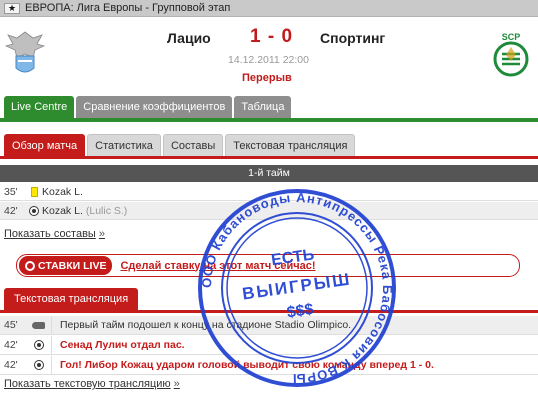 This screenshot has width=538, height=401. I want to click on competition-bar: ★ ЕВРОПА: Лига Европы - Групповой этап, so click(269, 8).